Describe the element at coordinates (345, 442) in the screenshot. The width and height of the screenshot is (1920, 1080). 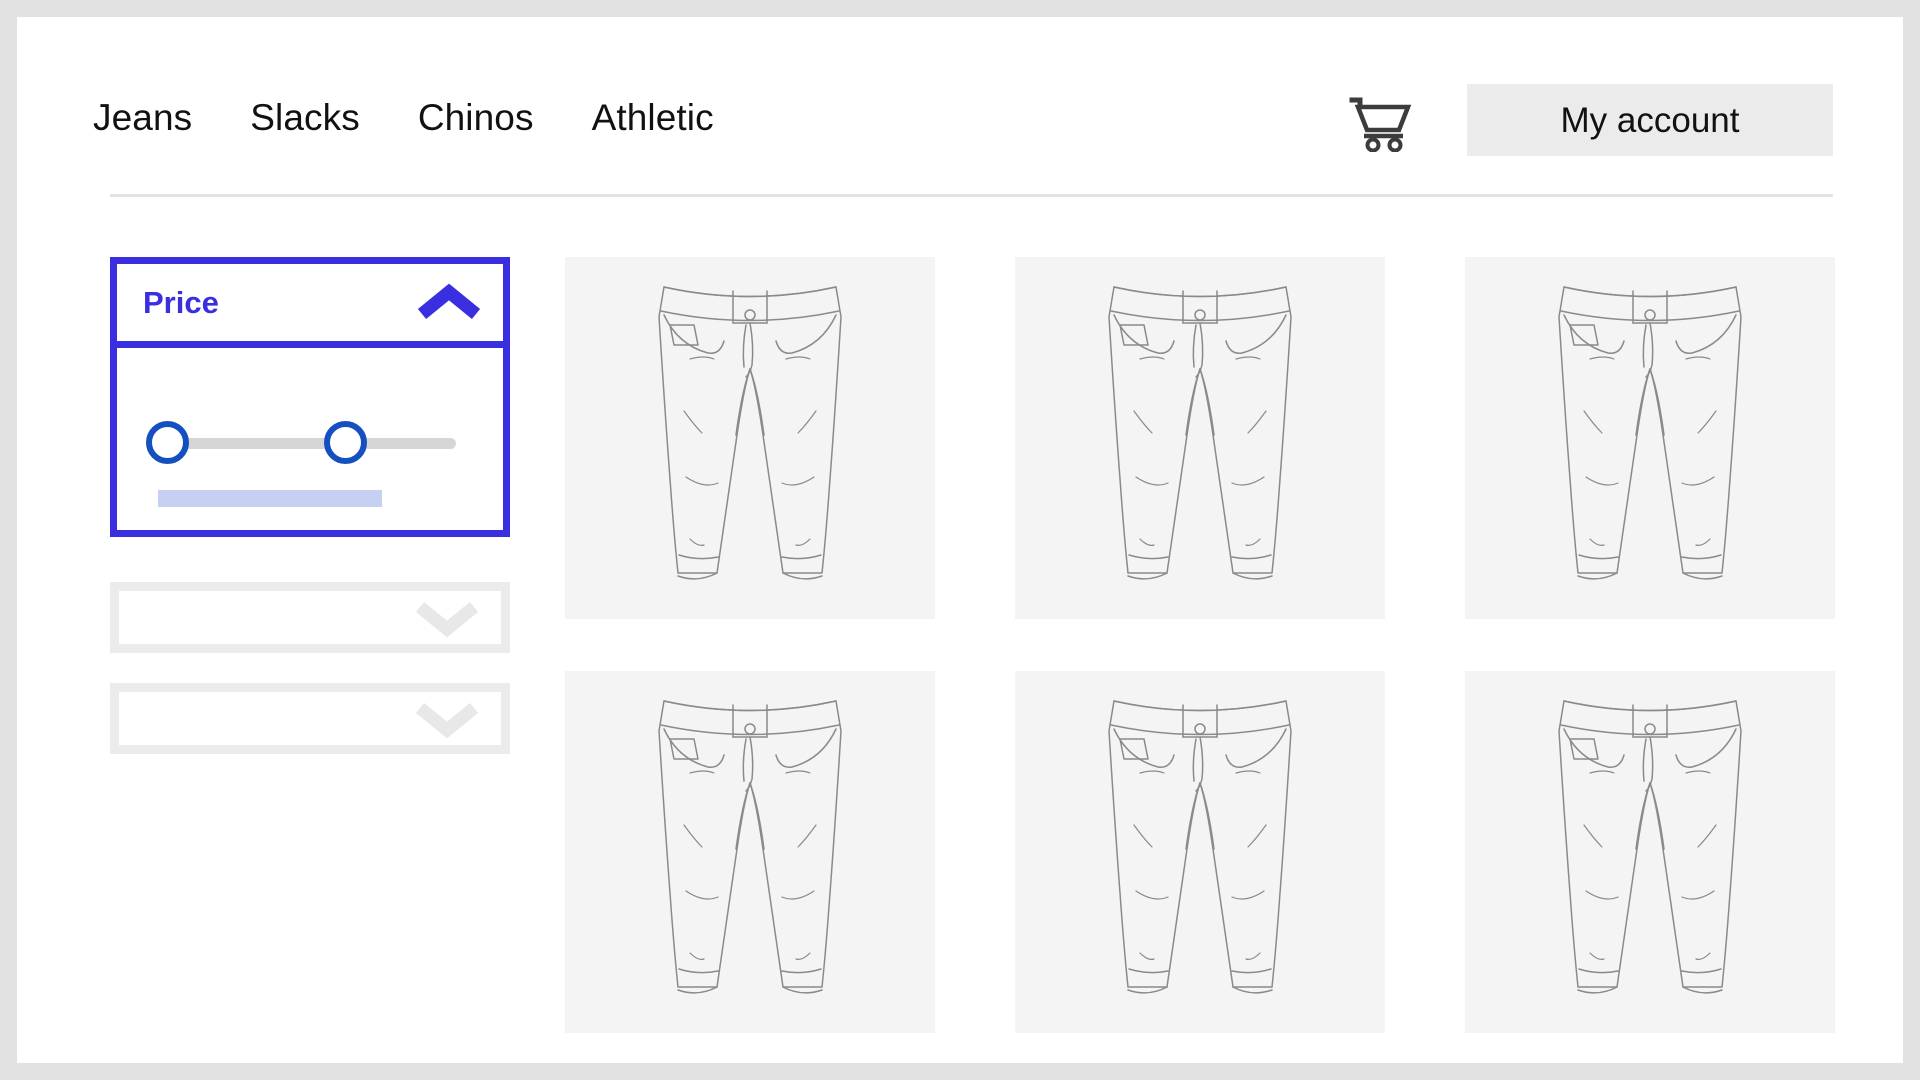
I see `price-slider-max-handle` at that location.